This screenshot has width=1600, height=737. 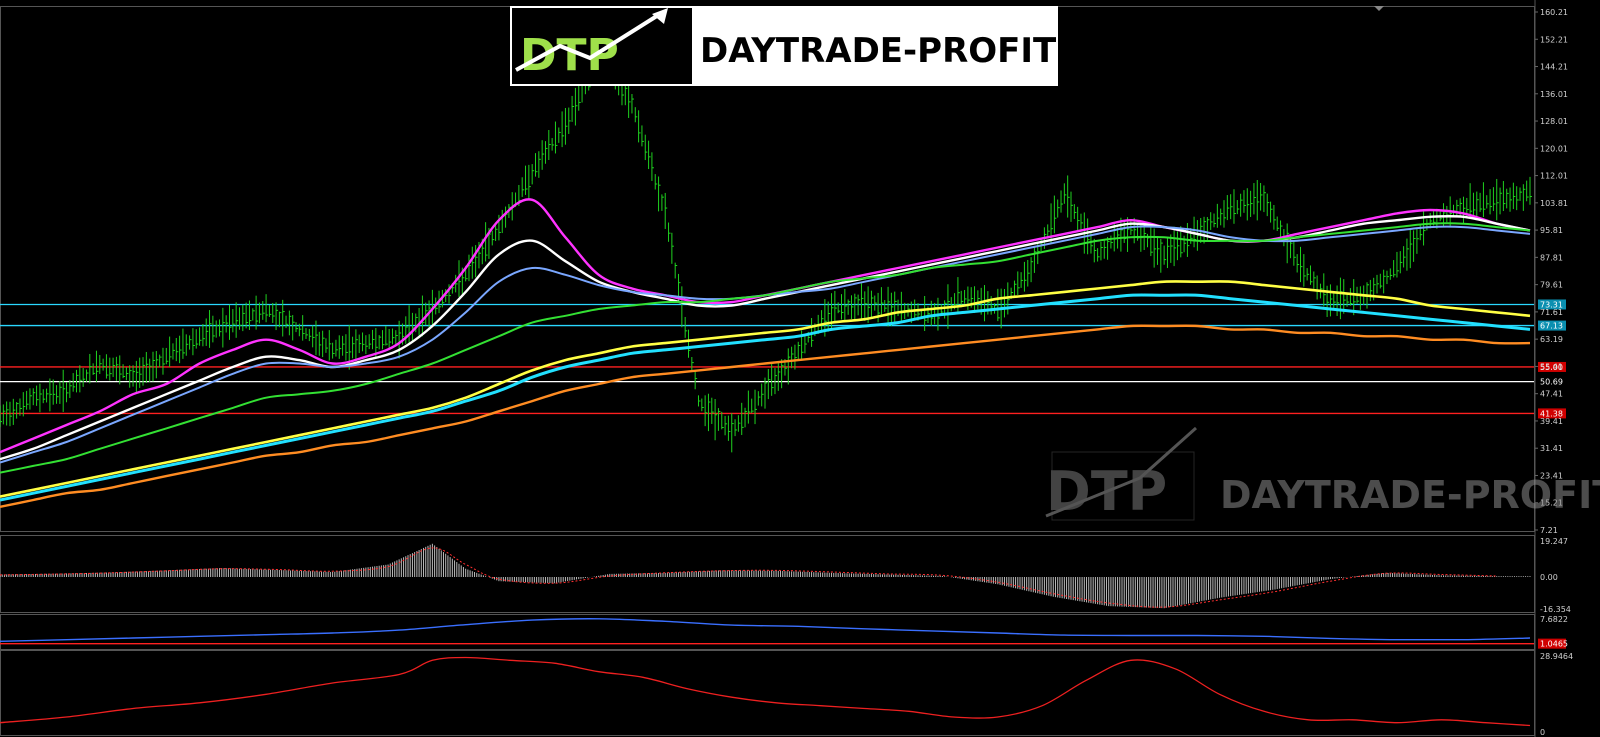 What do you see at coordinates (1551, 257) in the screenshot?
I see `price-tick-label: 87.81` at bounding box center [1551, 257].